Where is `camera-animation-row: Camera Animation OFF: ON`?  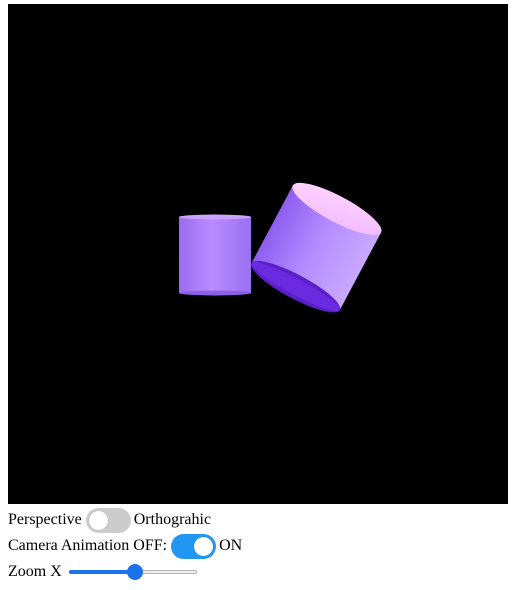 camera-animation-row: Camera Animation OFF: ON is located at coordinates (125, 546).